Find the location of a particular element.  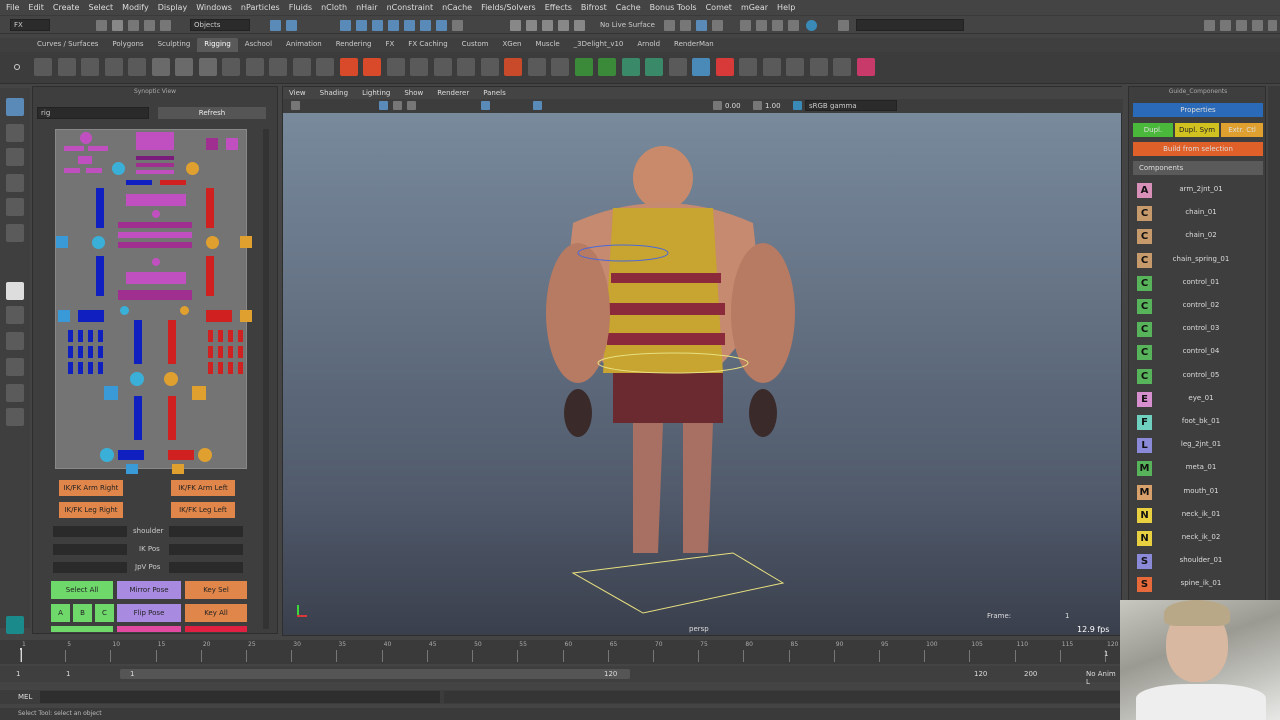

menu-bonus-tools: Bonus Tools is located at coordinates (673, 7).